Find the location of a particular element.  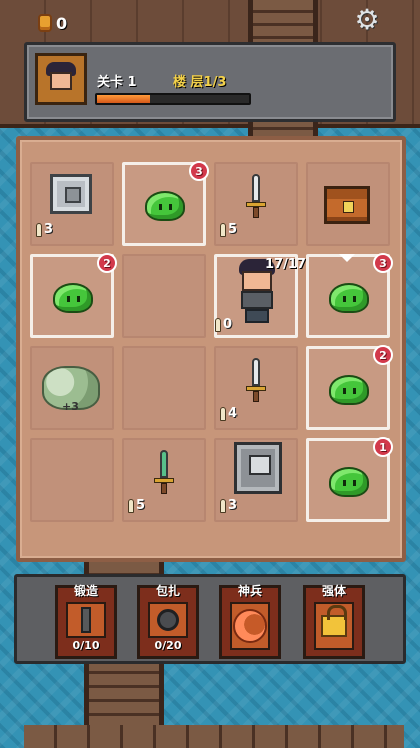

green-sword-icon is located at coordinates (164, 472).